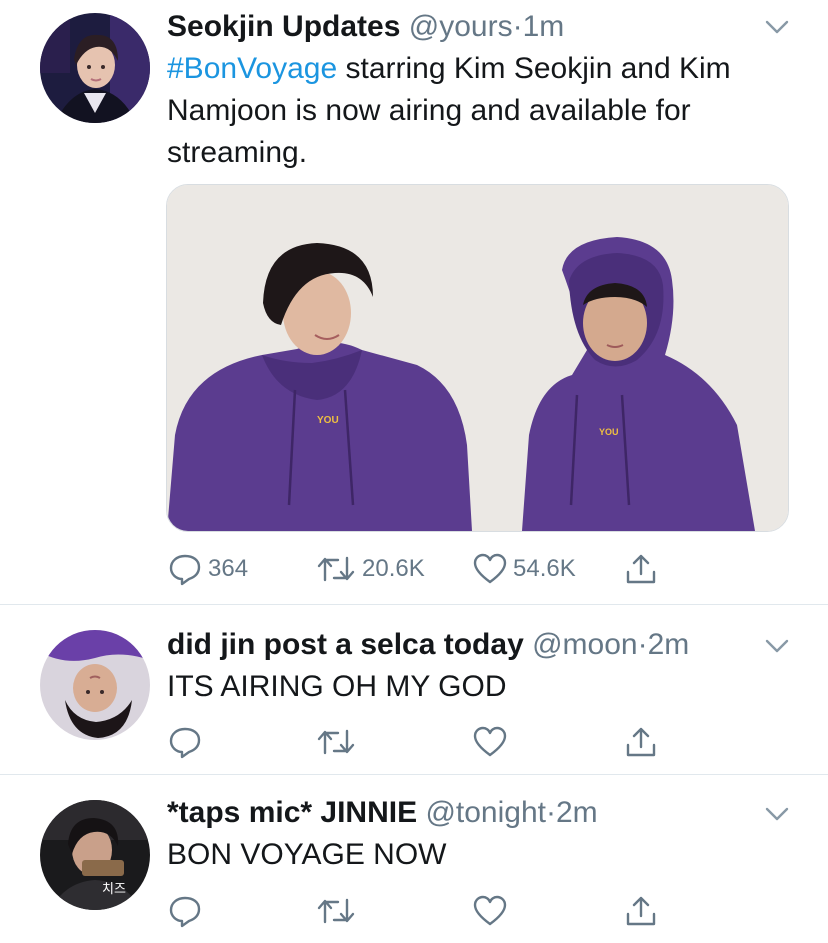 Image resolution: width=828 pixels, height=943 pixels. I want to click on tweet-header: did jin post a selca today @moon·2m, so click(462, 645).